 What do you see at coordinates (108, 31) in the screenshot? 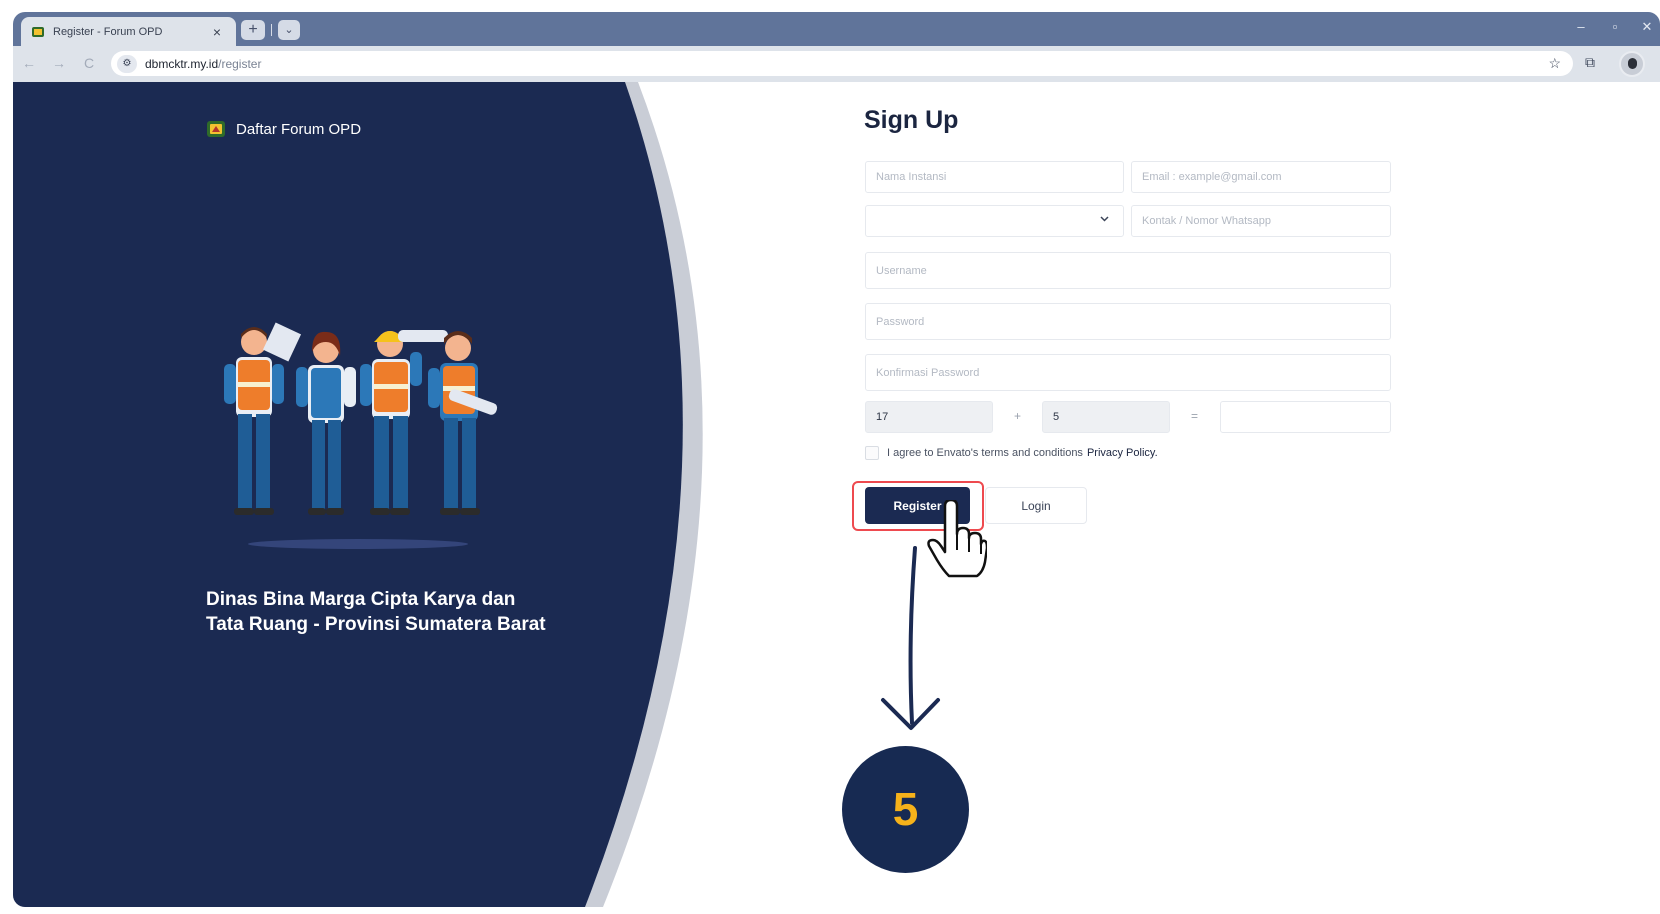
I see `tab-title: Register - Forum OPD` at bounding box center [108, 31].